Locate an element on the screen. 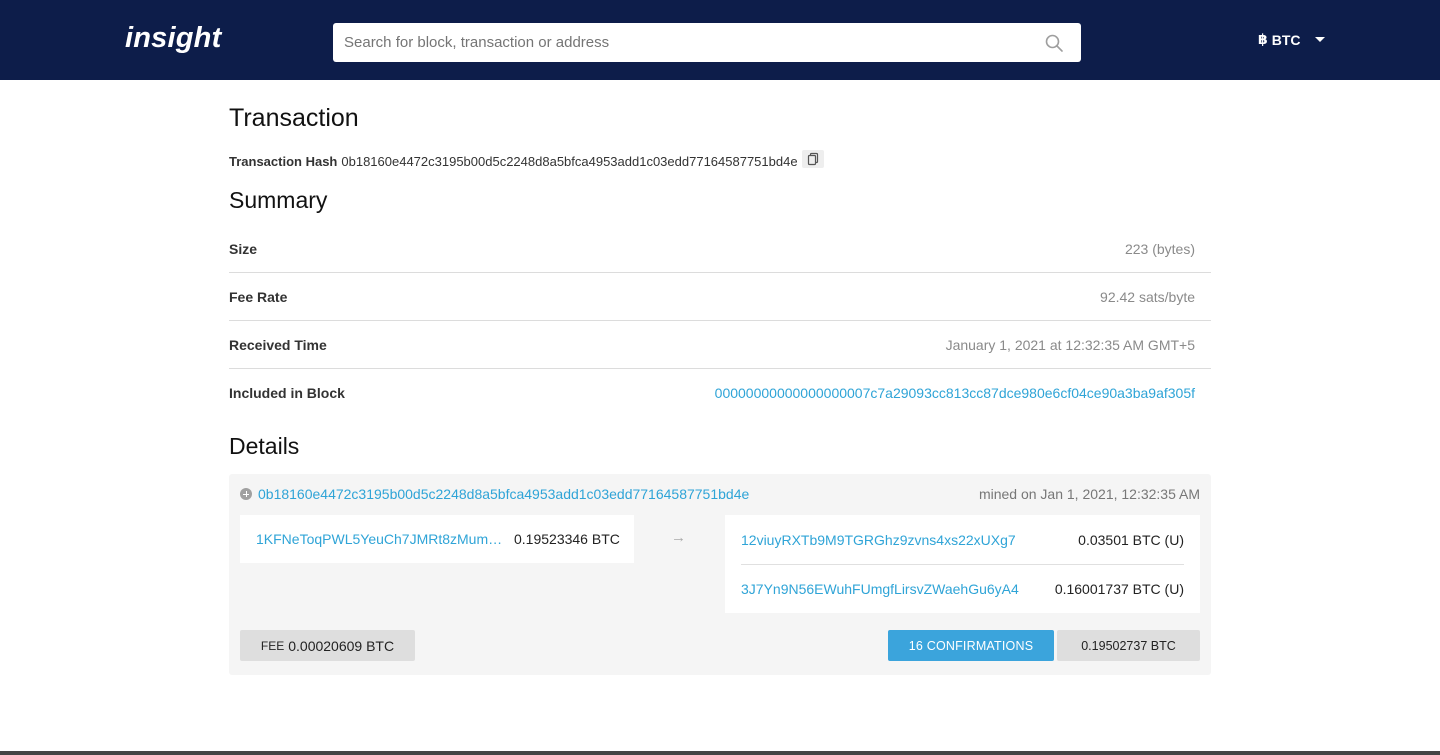 This screenshot has height=755, width=1440. fee-label: FEE is located at coordinates (272, 645).